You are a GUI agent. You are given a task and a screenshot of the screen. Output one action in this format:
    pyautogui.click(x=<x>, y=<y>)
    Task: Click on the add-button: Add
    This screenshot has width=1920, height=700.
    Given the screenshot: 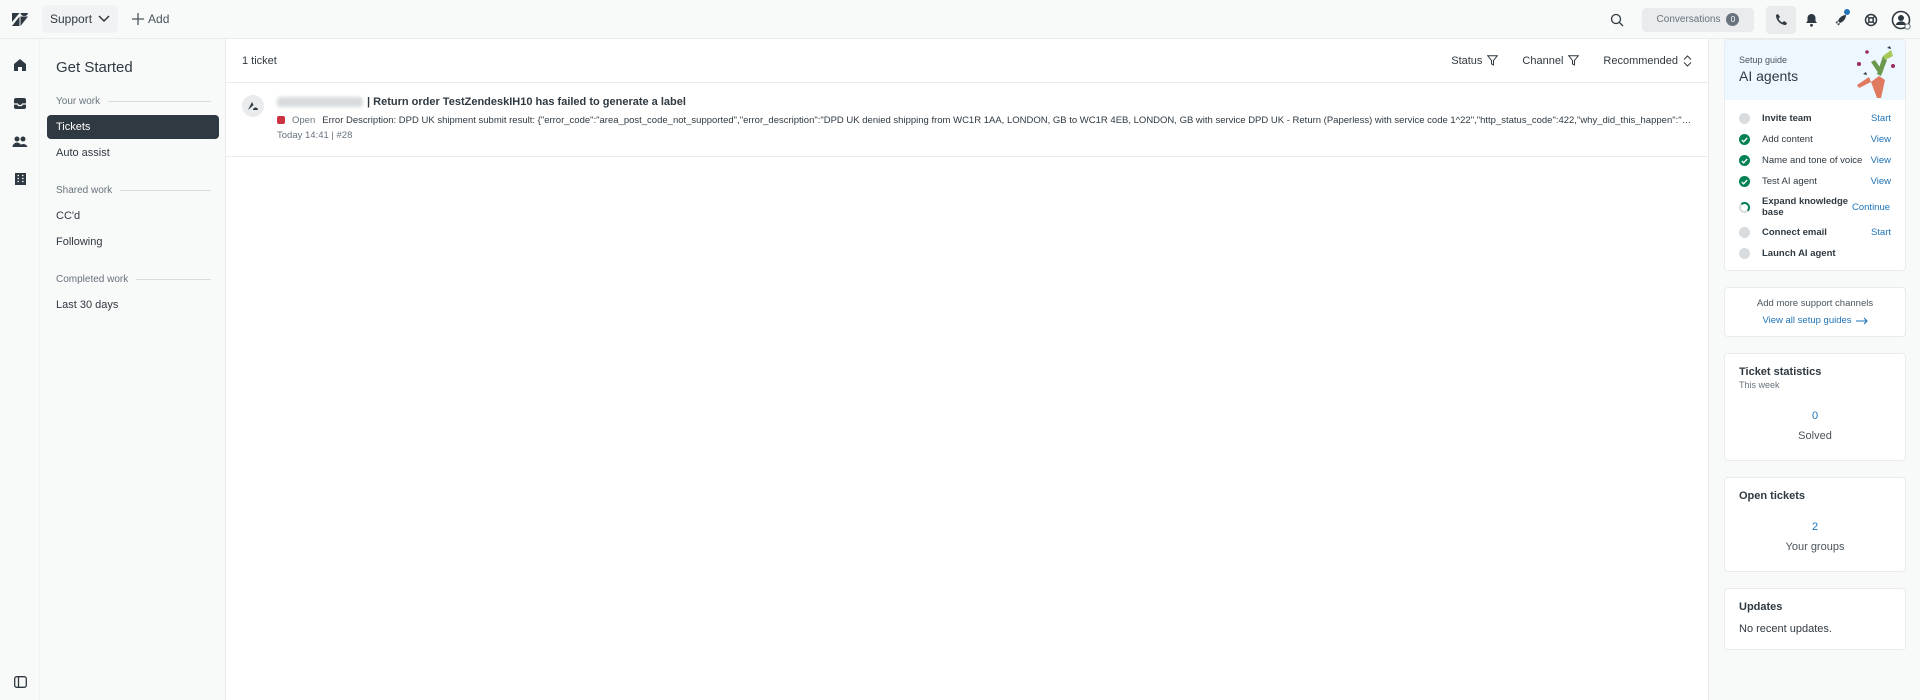 What is the action you would take?
    pyautogui.click(x=150, y=19)
    